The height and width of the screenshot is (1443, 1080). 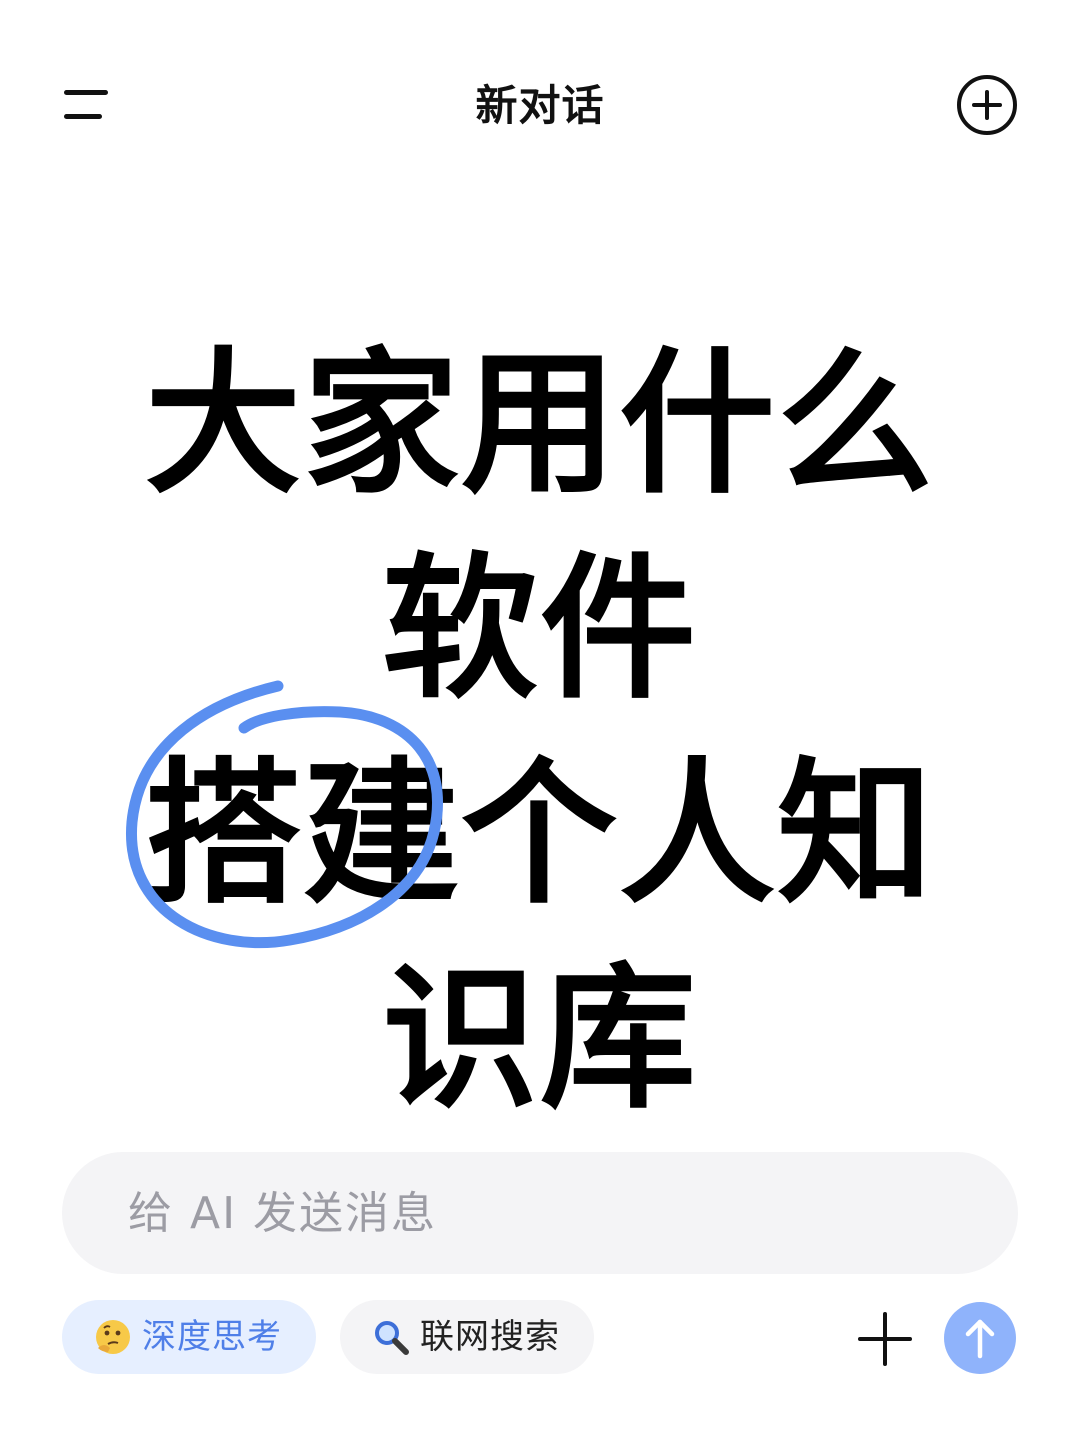 What do you see at coordinates (392, 1338) in the screenshot?
I see `magnifier-icon` at bounding box center [392, 1338].